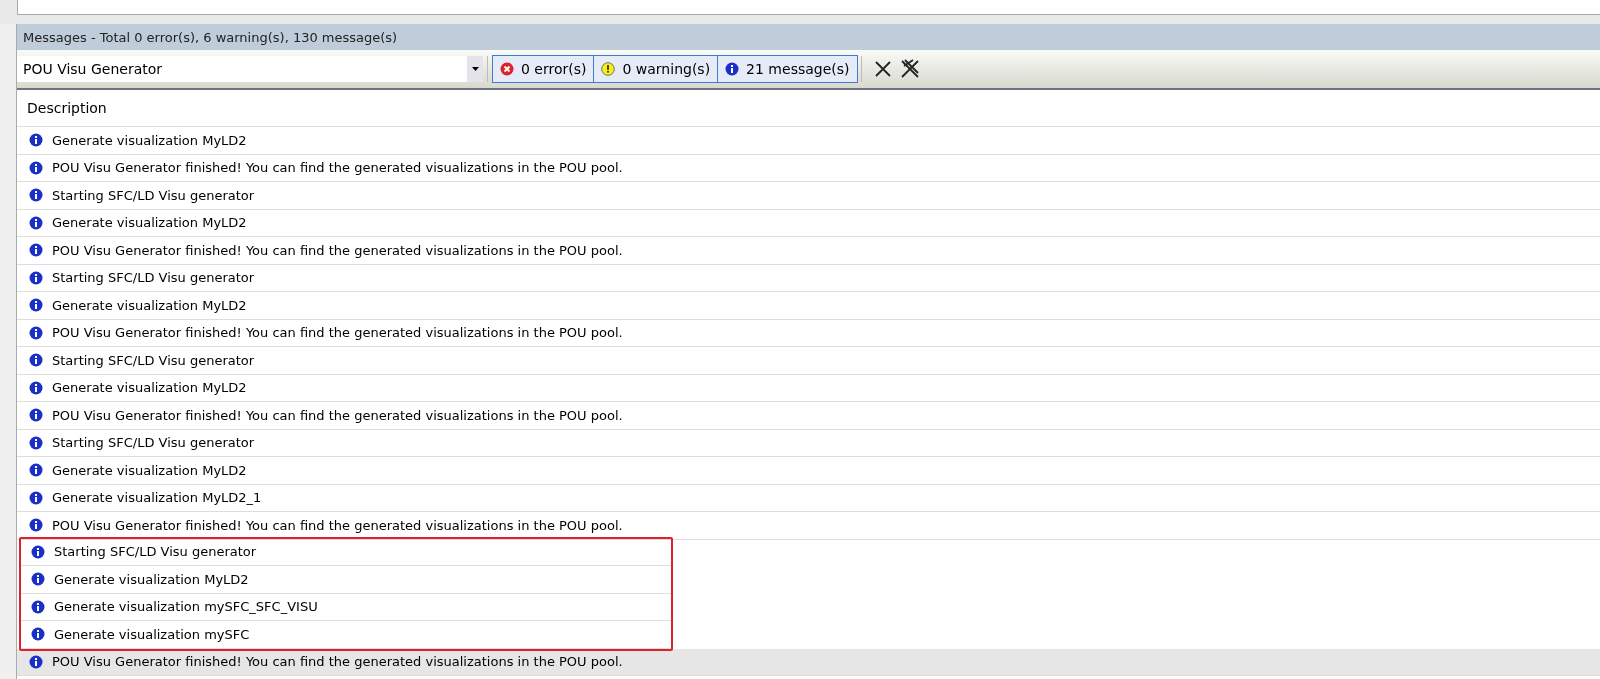 Image resolution: width=1600 pixels, height=679 pixels. What do you see at coordinates (210, 37) in the screenshot?
I see `panel-title: Messages - Total 0 error(s), 6 warning(s), 130 message(s)` at bounding box center [210, 37].